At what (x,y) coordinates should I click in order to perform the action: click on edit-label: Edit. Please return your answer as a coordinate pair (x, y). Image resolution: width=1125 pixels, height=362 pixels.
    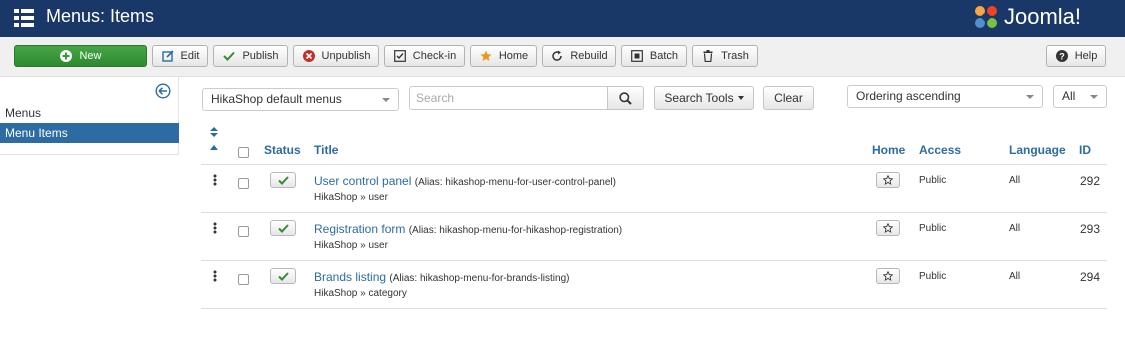
    Looking at the image, I should click on (190, 56).